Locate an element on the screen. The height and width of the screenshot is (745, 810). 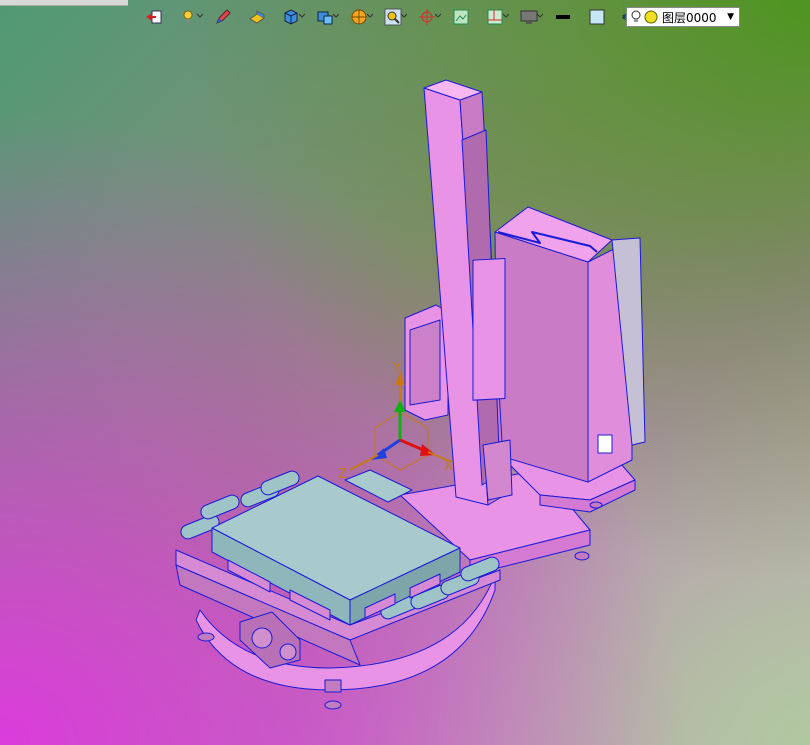
y-axis-label: Y is located at coordinates (396, 368).